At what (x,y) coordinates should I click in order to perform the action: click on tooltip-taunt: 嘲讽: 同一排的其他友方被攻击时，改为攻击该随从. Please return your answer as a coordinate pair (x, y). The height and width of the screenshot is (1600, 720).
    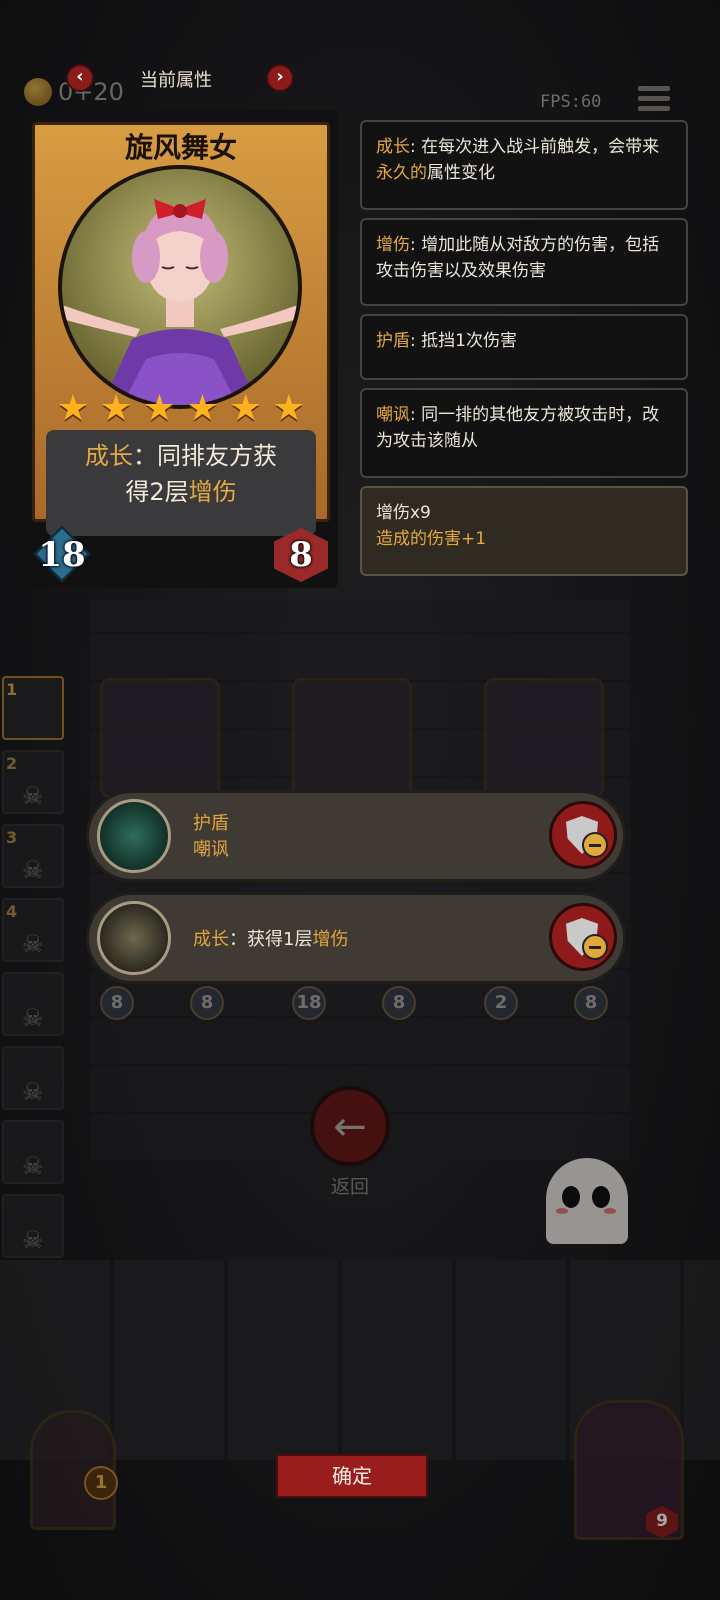
    Looking at the image, I should click on (524, 433).